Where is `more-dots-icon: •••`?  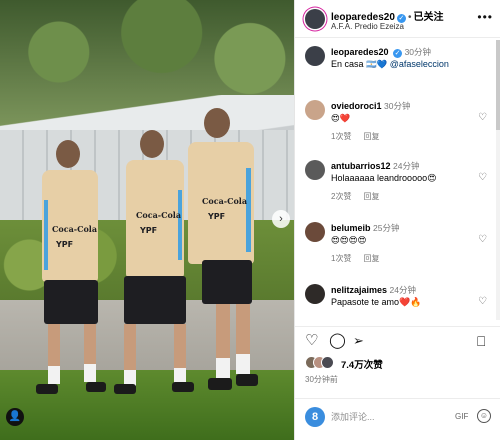
more-dots-icon: ••• is located at coordinates (485, 17).